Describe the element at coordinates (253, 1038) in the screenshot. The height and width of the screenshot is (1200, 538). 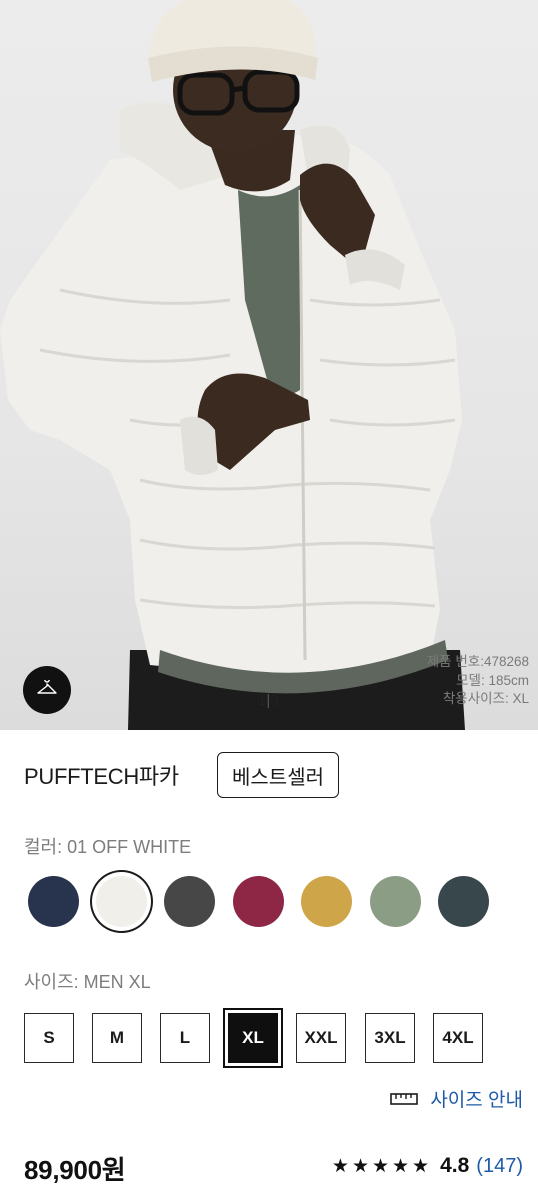
I see `size-button: XL` at that location.